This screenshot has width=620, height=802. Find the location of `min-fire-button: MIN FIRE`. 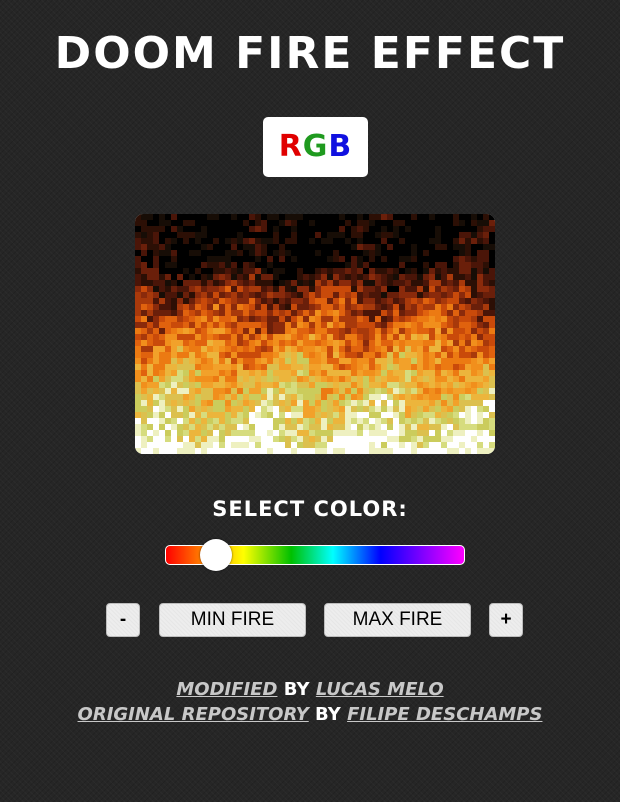

min-fire-button: MIN FIRE is located at coordinates (232, 620).